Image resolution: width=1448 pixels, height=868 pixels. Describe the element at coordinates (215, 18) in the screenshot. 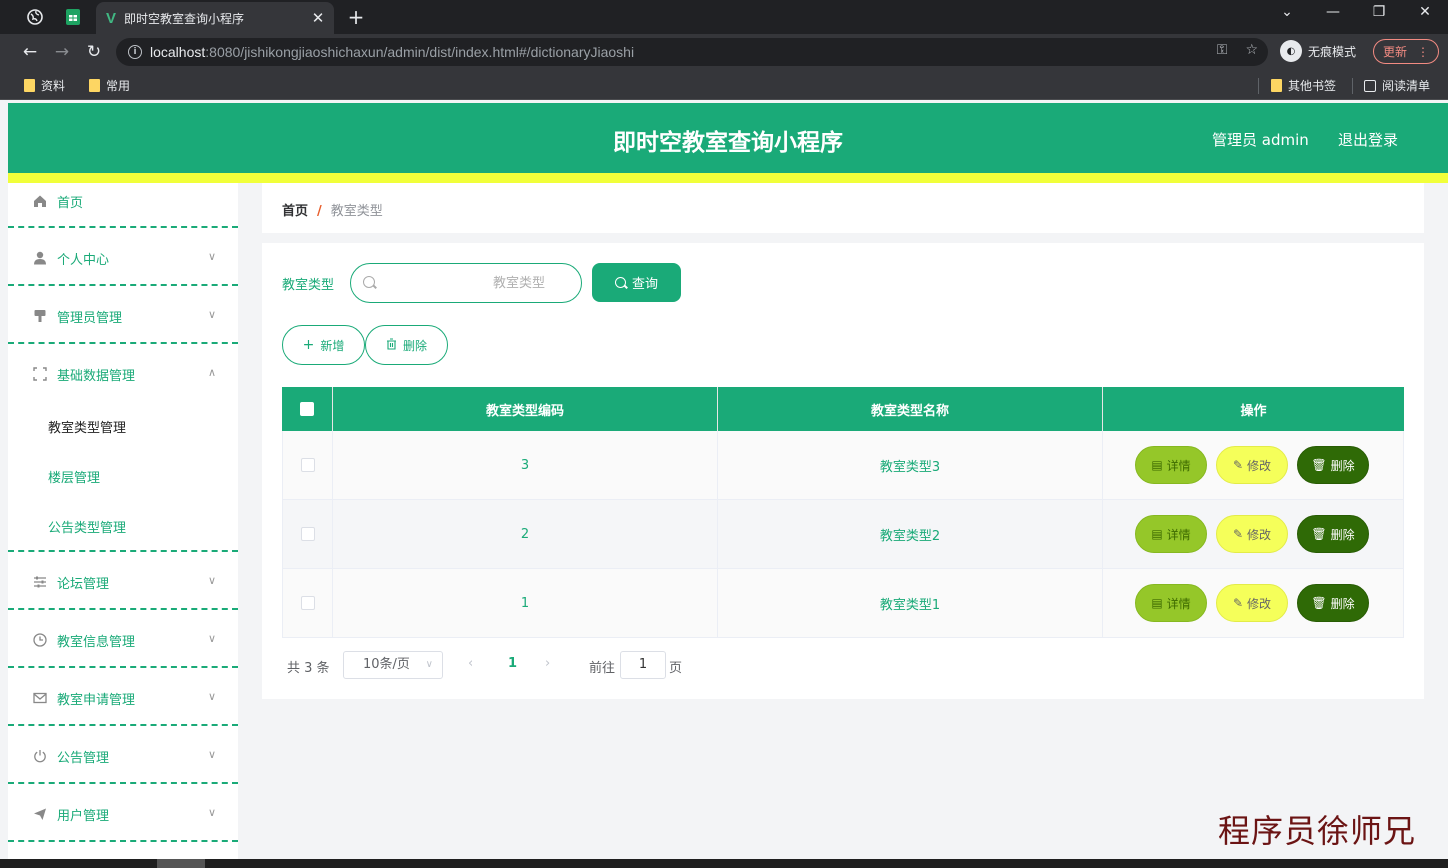

I see `active-tab: V 即时空教室查询小程序 ✕` at that location.